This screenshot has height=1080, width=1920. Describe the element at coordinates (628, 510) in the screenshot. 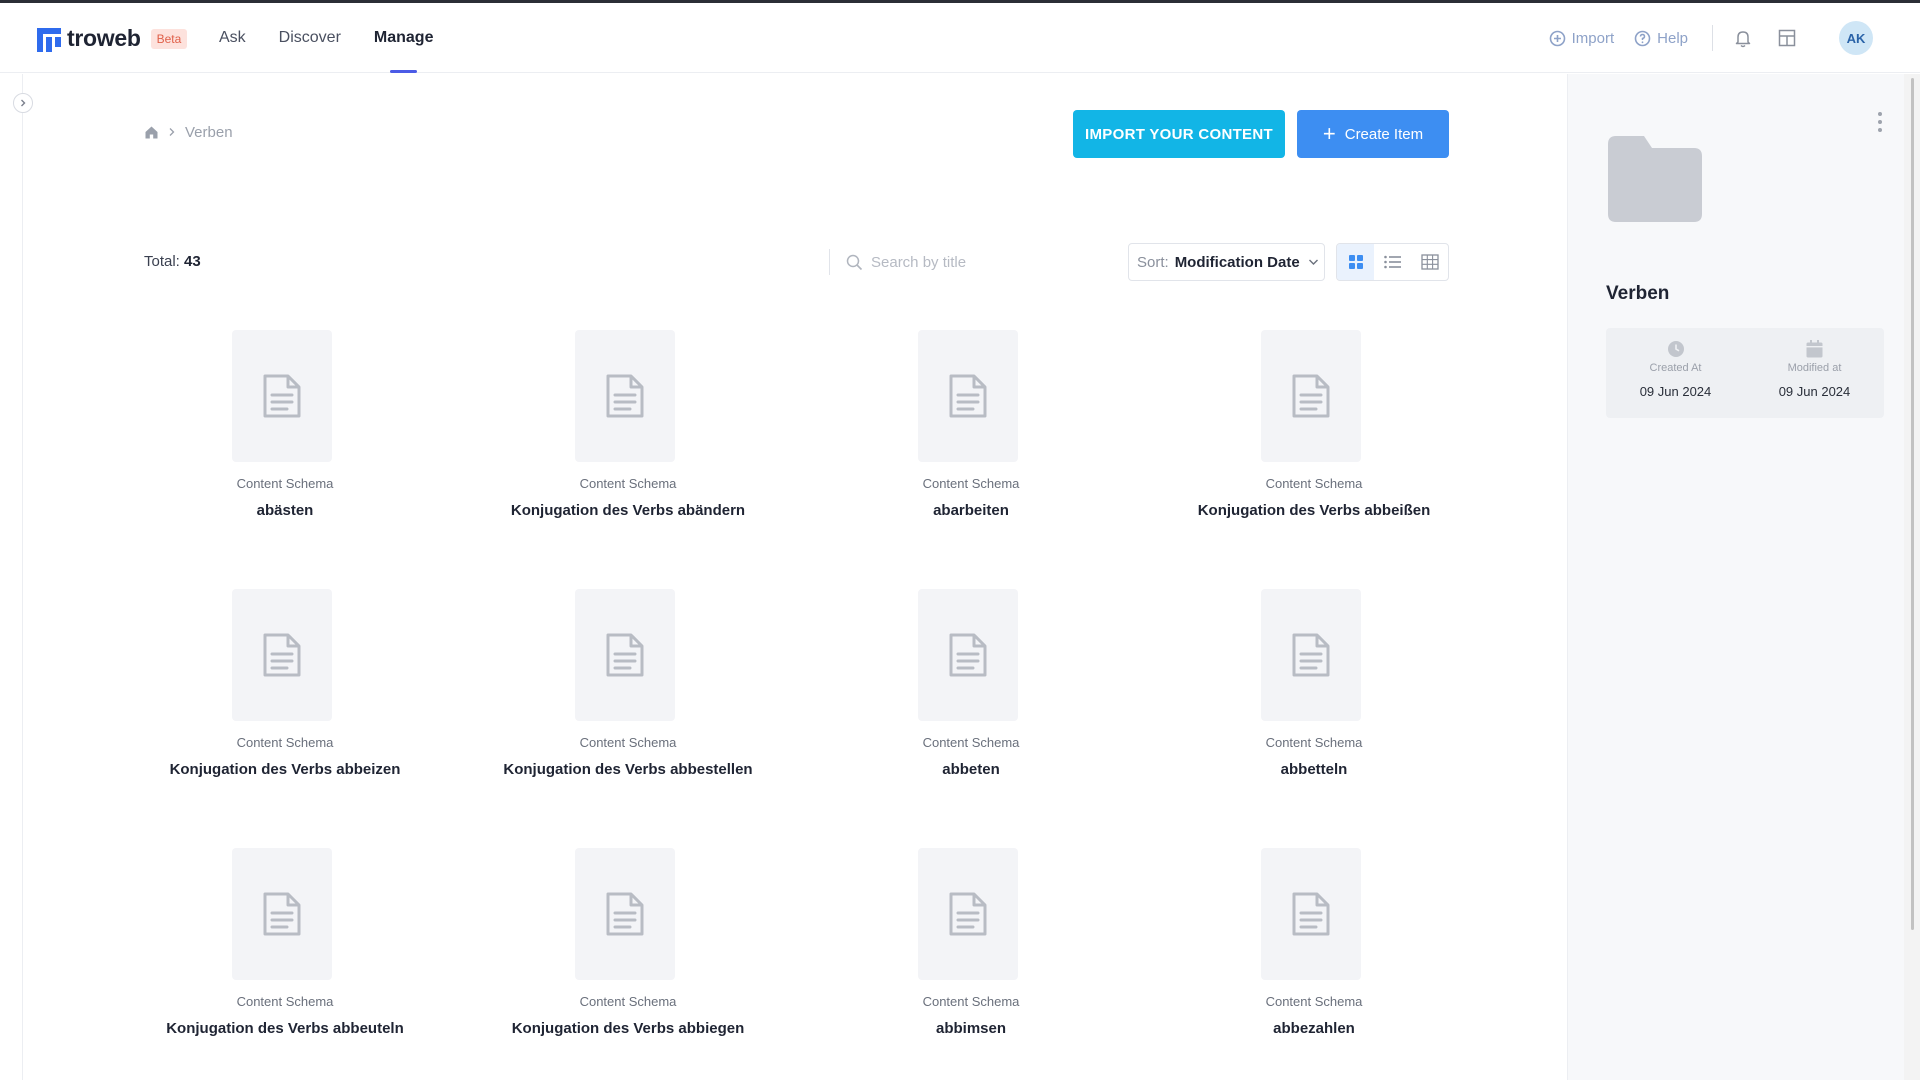

I see `card-title: Konjugation des Verbs abändern` at that location.